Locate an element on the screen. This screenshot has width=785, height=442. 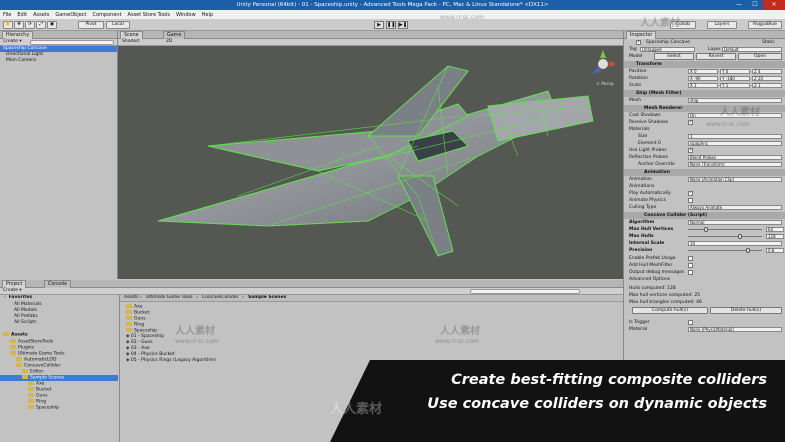
tab-inspector: Inspector is located at coordinates (641, 35).